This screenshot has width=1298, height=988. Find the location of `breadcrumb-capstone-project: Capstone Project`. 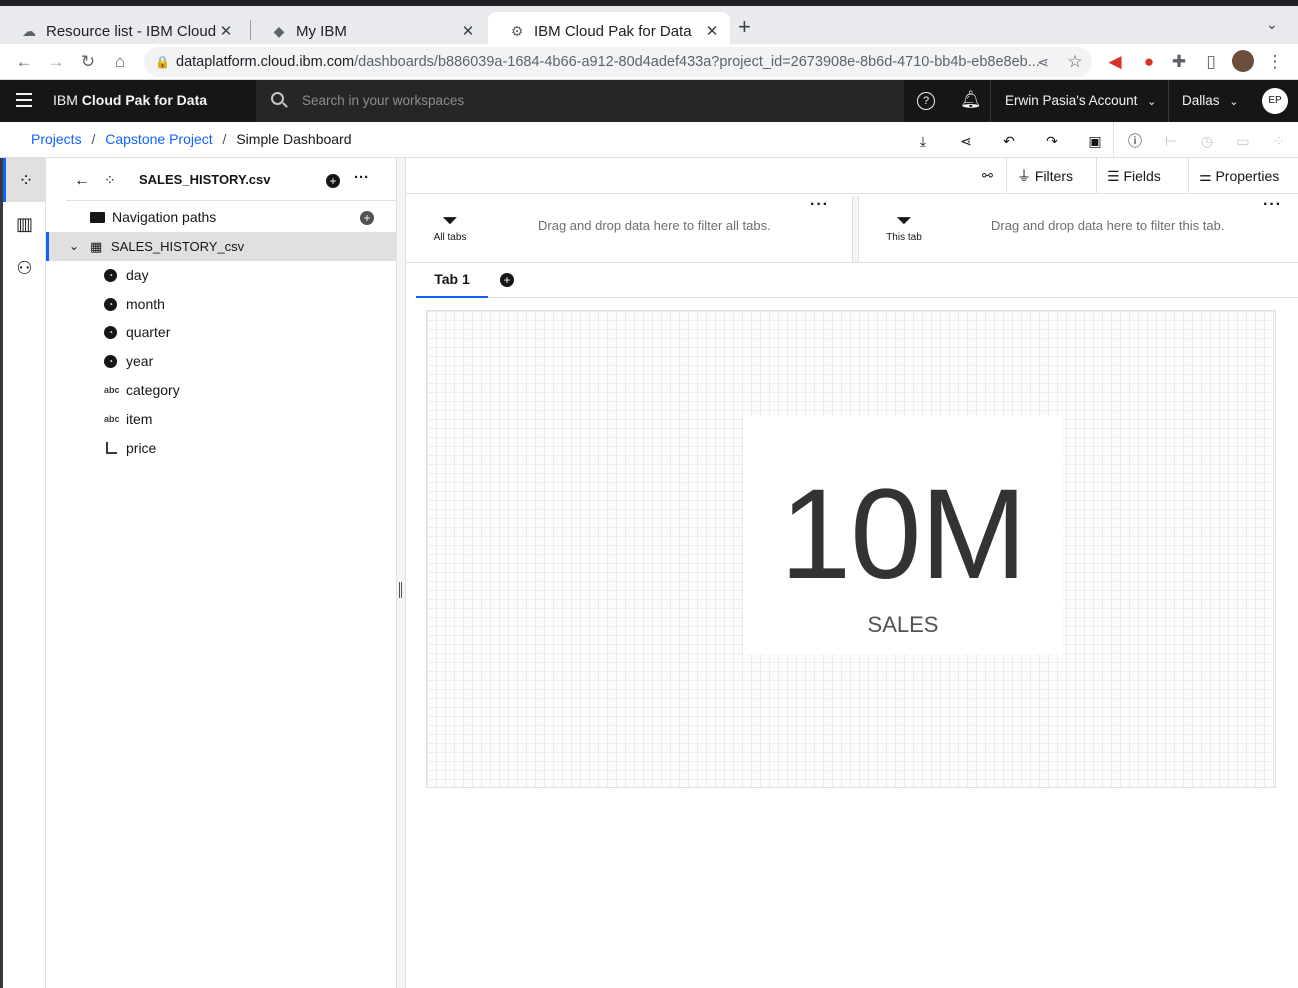

breadcrumb-capstone-project: Capstone Project is located at coordinates (158, 139).